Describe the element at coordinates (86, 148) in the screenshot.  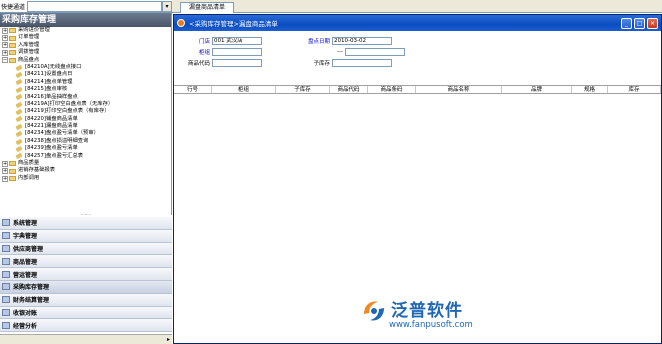
I see `tree-item: [84239]盘点盈亏清单` at that location.